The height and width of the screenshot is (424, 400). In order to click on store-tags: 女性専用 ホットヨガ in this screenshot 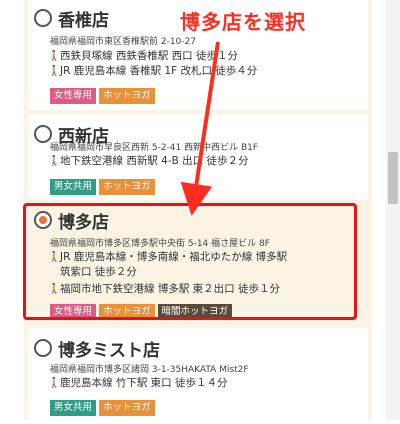, I will do `click(102, 96)`.